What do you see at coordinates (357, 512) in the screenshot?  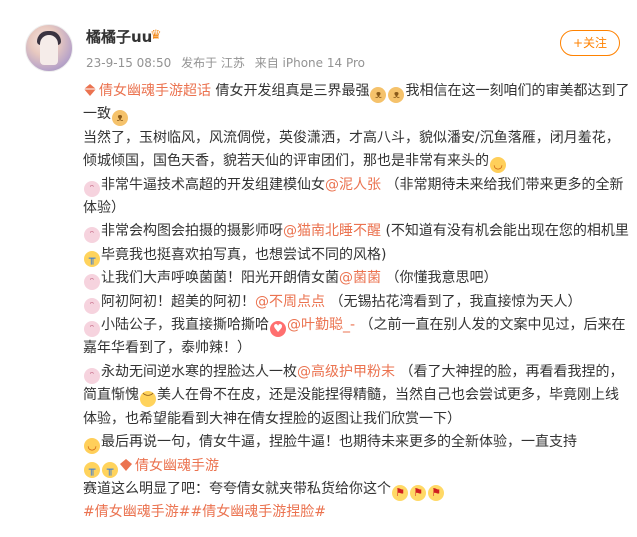 I see `paragraph-tags: #倩女幽魂手游##倩女幽魂手游捏脸#` at bounding box center [357, 512].